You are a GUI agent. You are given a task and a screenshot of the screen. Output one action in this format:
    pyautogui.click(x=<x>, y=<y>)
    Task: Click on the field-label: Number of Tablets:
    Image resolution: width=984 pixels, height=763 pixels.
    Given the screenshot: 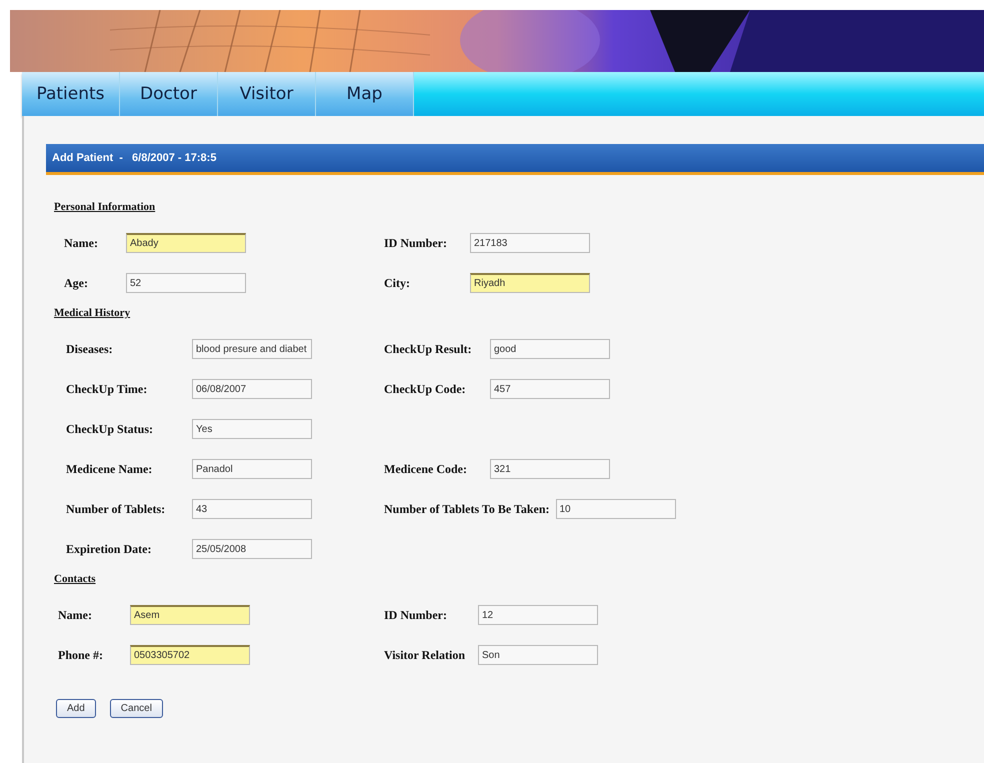 What is the action you would take?
    pyautogui.click(x=116, y=509)
    